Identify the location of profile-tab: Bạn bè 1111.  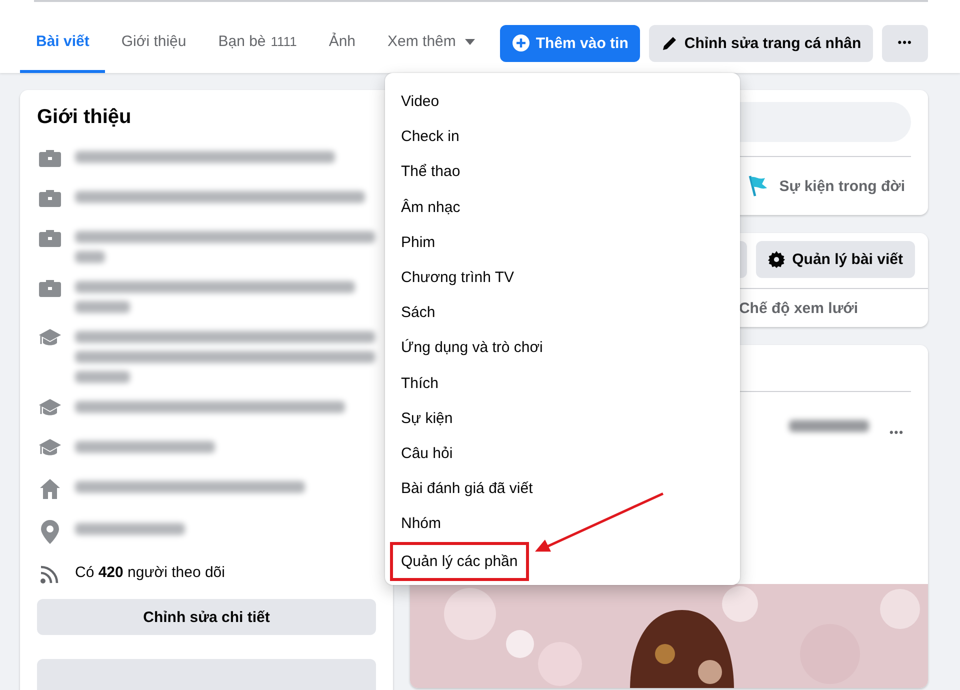
(257, 43).